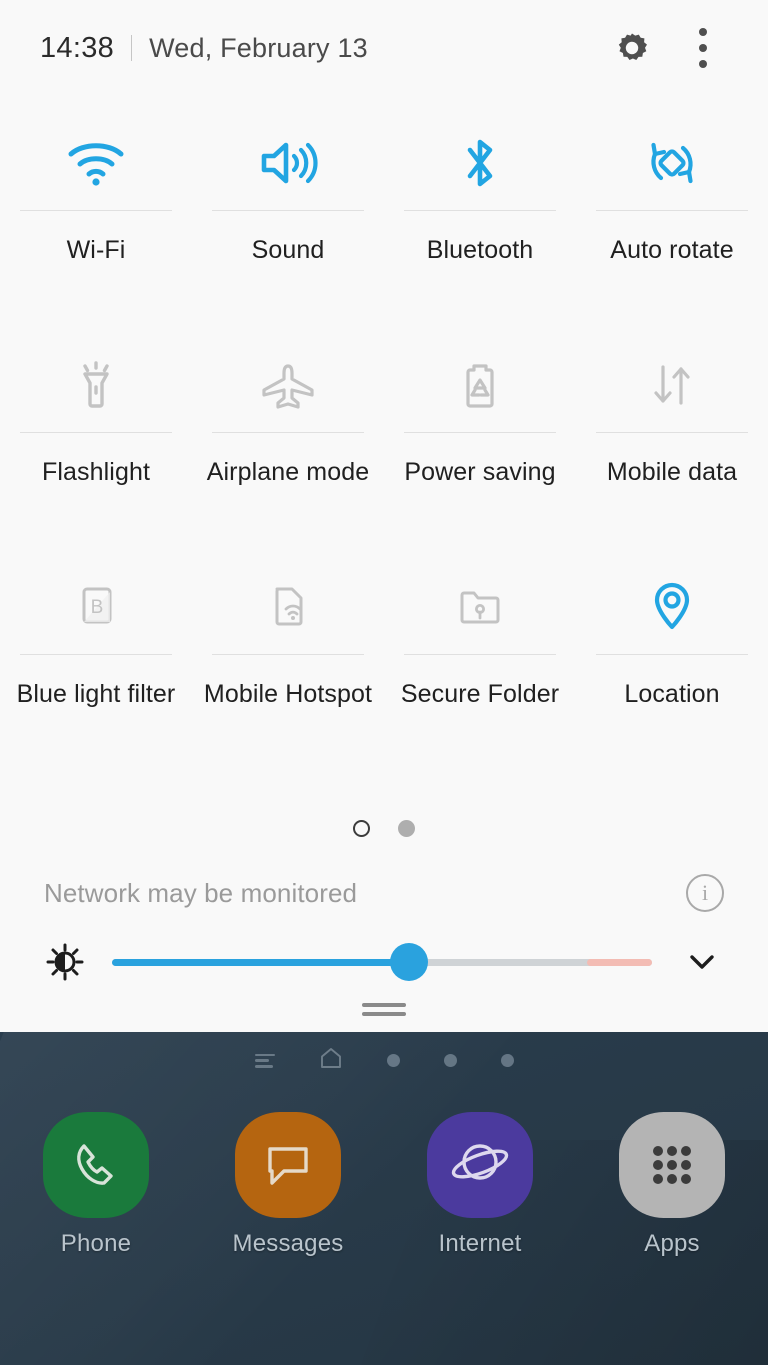 This screenshot has width=768, height=1365. Describe the element at coordinates (288, 163) in the screenshot. I see `sound-icon` at that location.